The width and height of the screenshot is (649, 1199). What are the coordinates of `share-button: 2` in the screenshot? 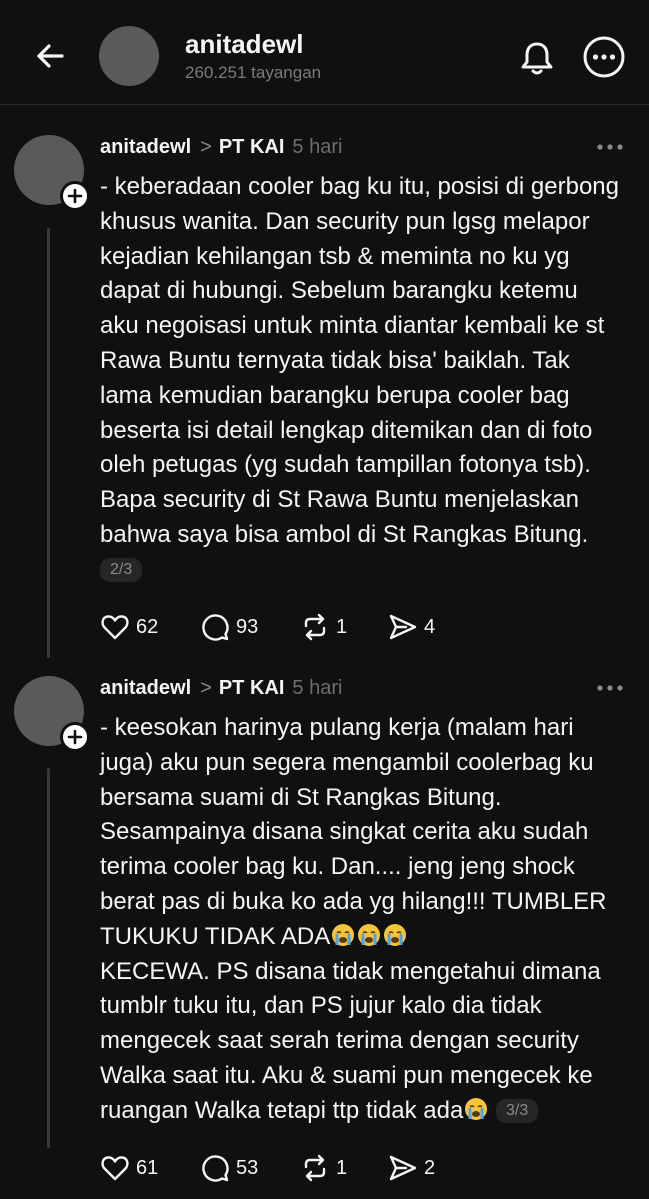 It's located at (411, 1168).